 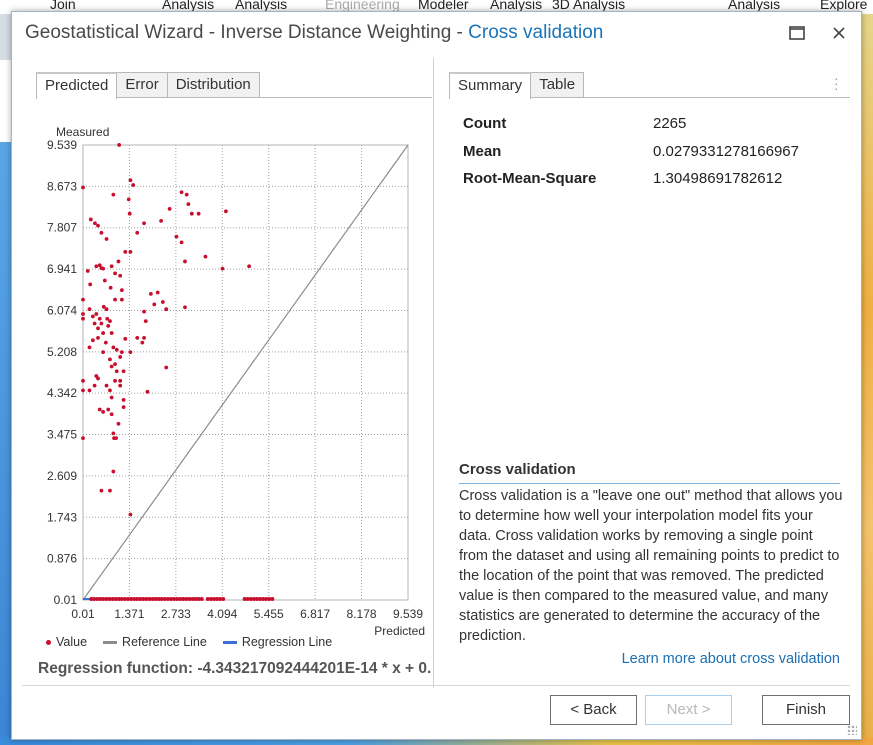 What do you see at coordinates (62, 228) in the screenshot?
I see `y-tick-label: 7.807` at bounding box center [62, 228].